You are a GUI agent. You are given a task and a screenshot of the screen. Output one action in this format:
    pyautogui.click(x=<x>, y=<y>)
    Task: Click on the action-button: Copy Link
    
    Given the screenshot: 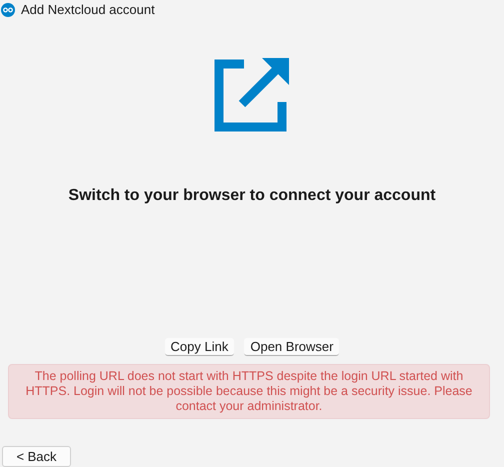 What is the action you would take?
    pyautogui.click(x=199, y=347)
    